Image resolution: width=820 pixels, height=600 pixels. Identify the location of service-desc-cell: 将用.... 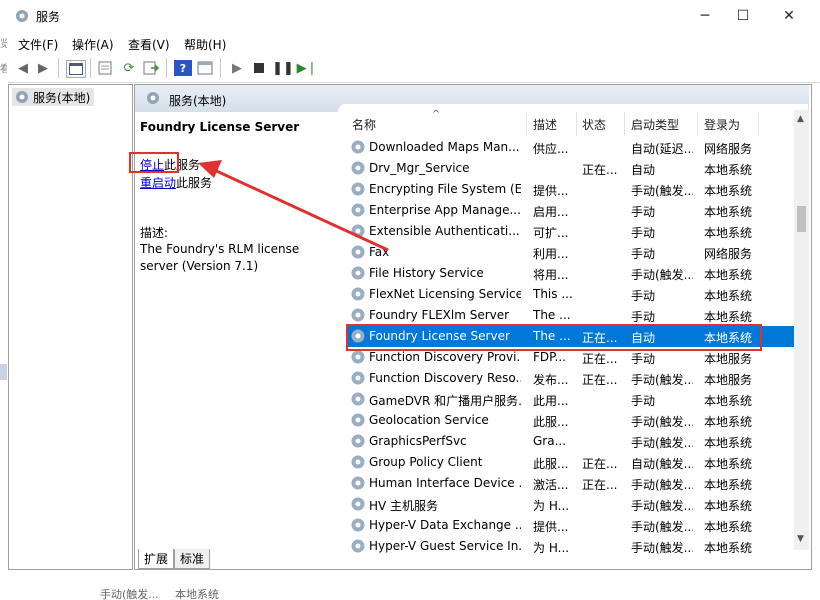
(551, 275).